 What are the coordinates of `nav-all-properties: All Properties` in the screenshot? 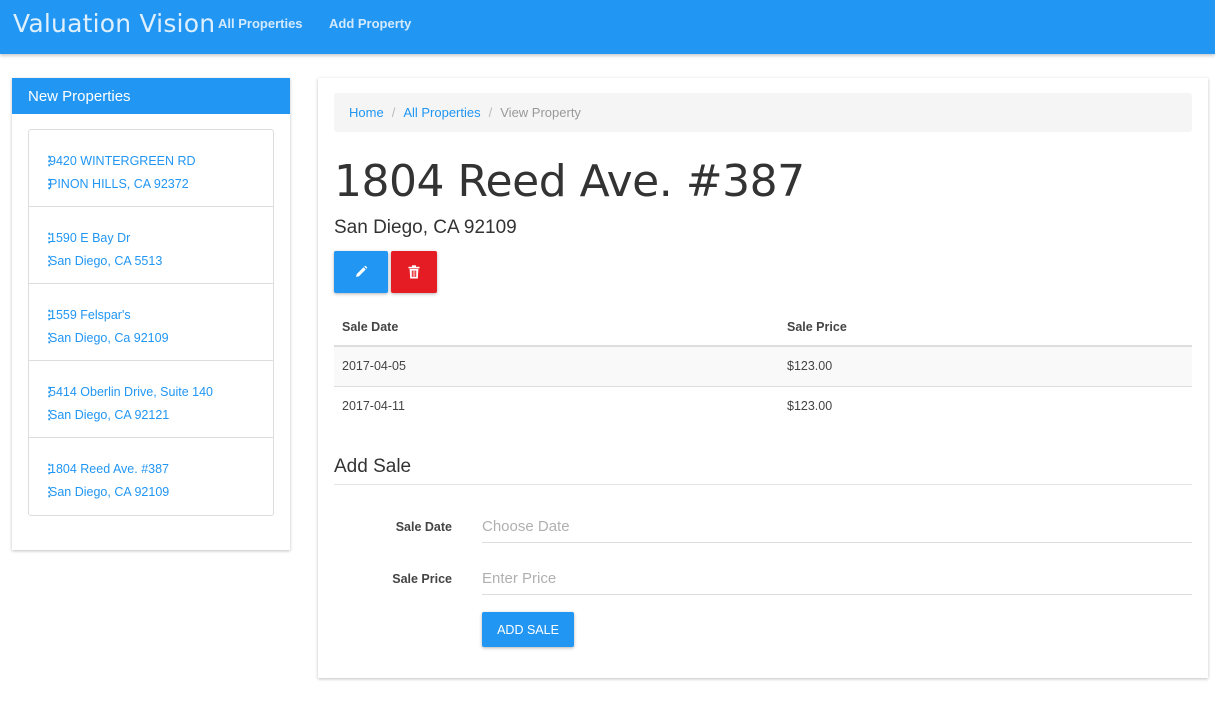 It's located at (260, 23).